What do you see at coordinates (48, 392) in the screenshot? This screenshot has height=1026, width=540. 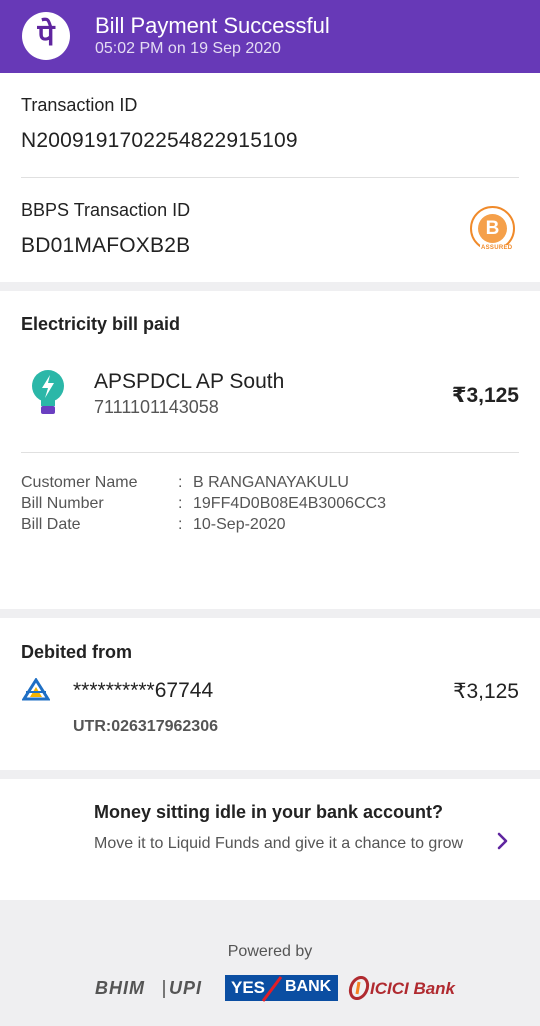 I see `electricity-bulb-icon` at bounding box center [48, 392].